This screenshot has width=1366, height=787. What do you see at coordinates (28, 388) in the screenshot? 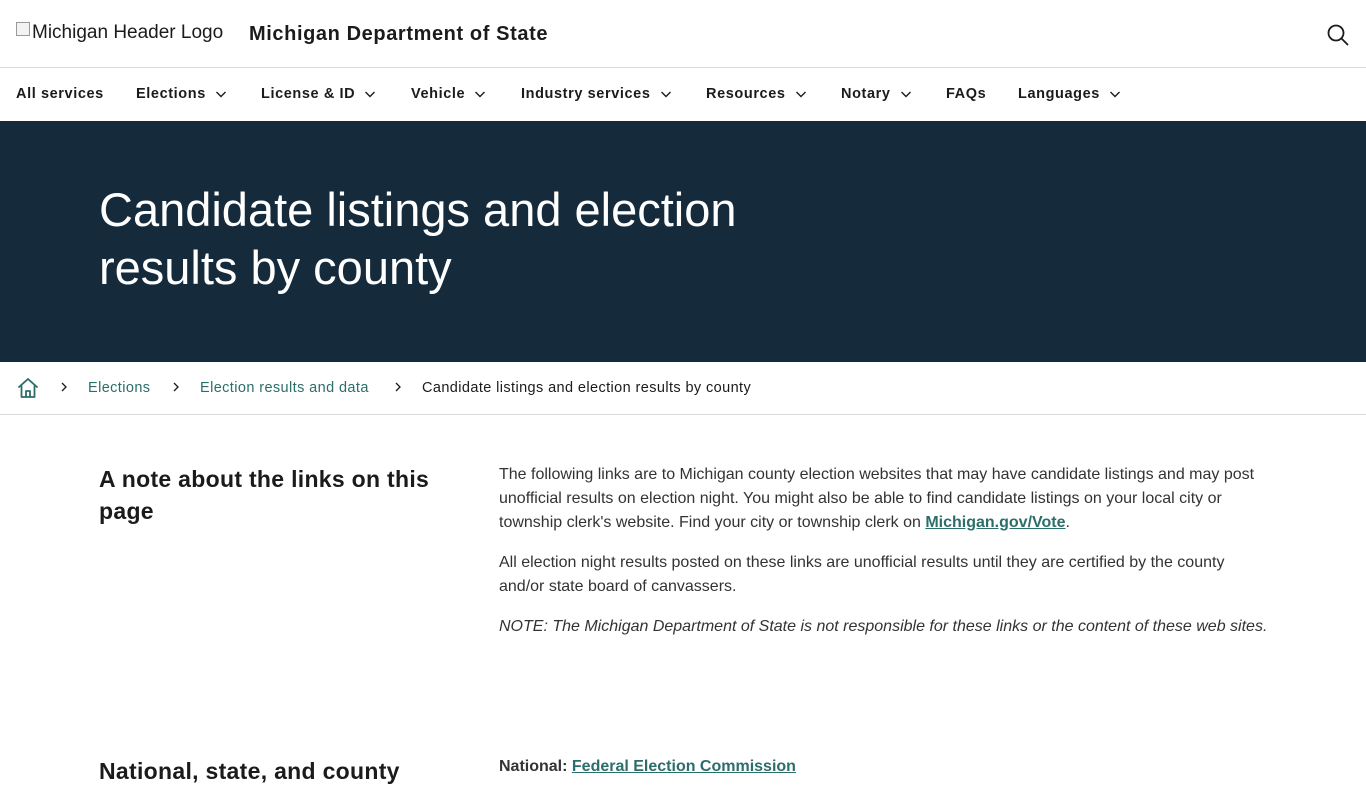
I see `home-icon` at bounding box center [28, 388].